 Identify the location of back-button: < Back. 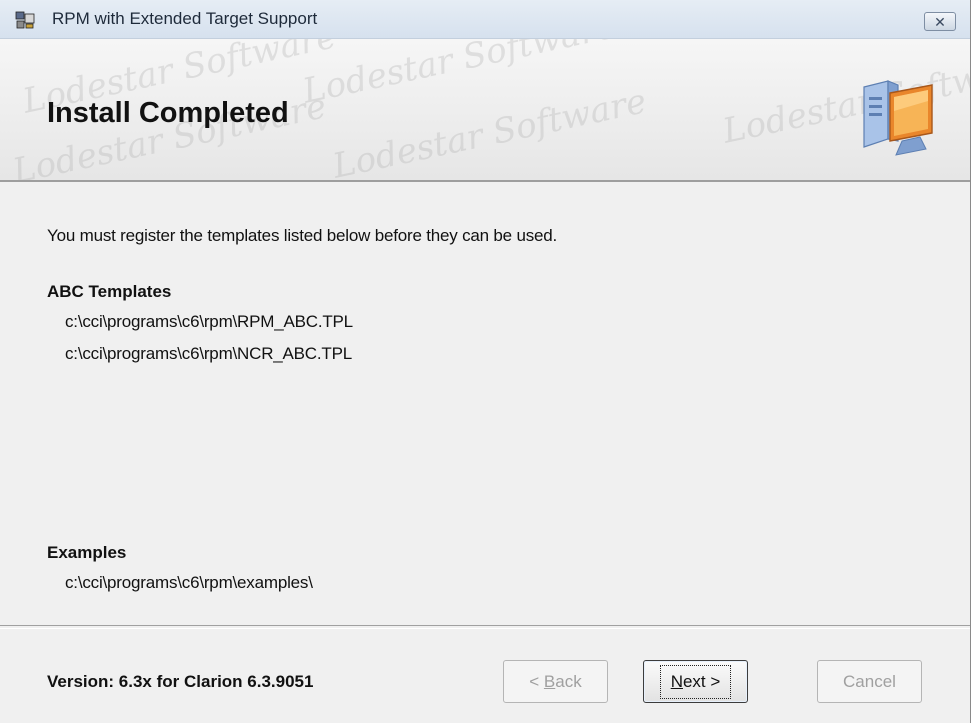
(555, 681).